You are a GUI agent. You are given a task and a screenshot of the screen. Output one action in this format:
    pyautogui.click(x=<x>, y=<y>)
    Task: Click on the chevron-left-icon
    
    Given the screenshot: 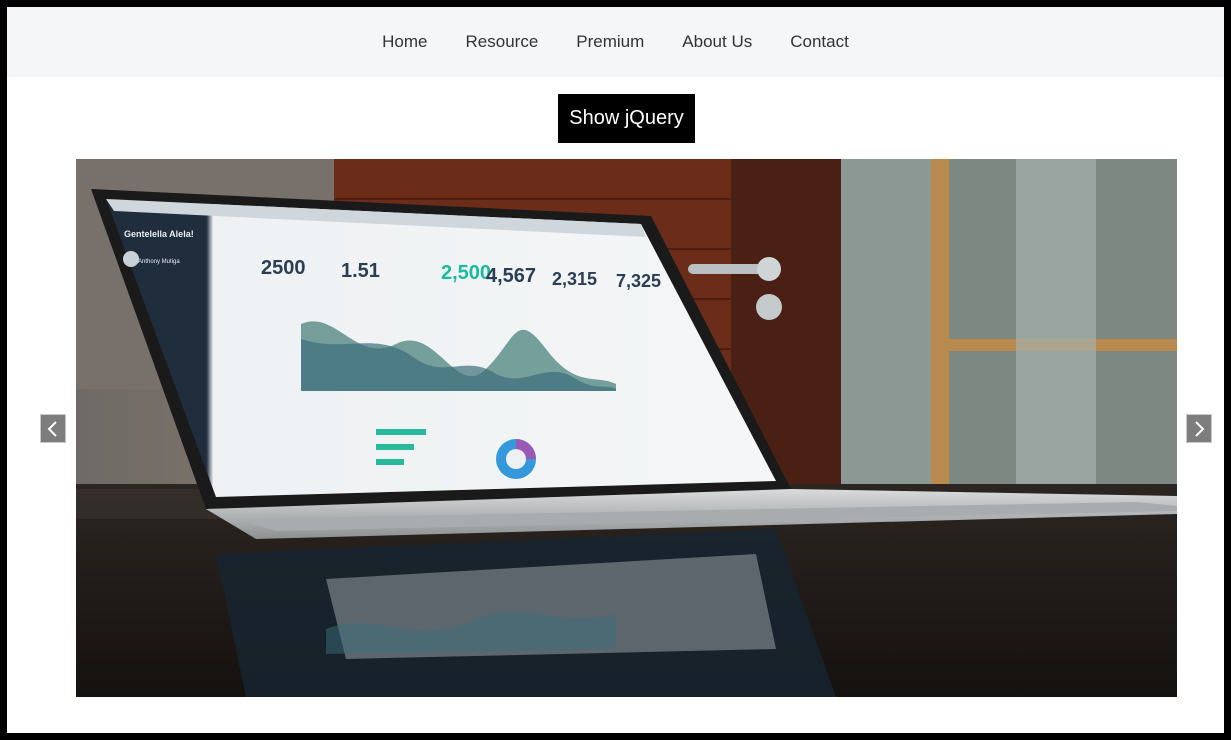 What is the action you would take?
    pyautogui.click(x=52, y=428)
    